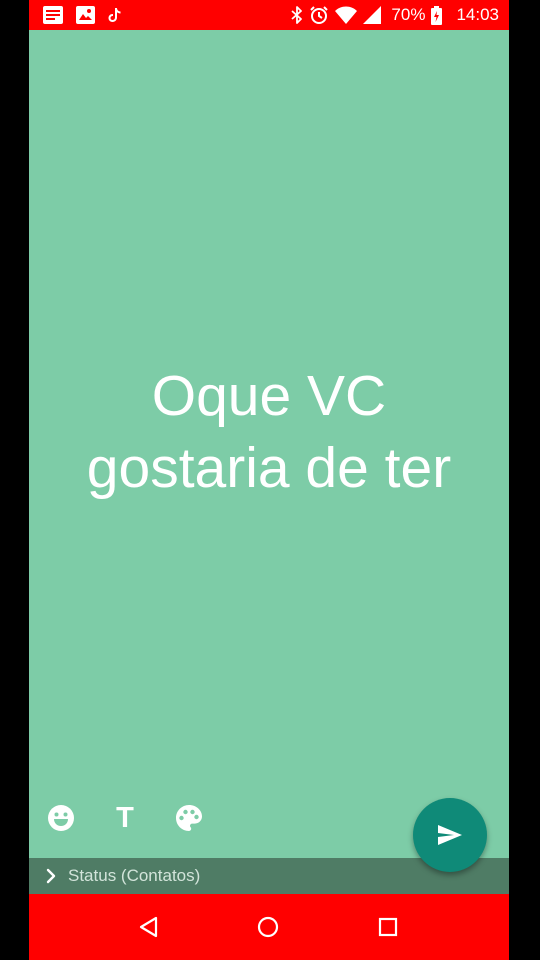 Image resolution: width=540 pixels, height=960 pixels. I want to click on send-icon, so click(450, 835).